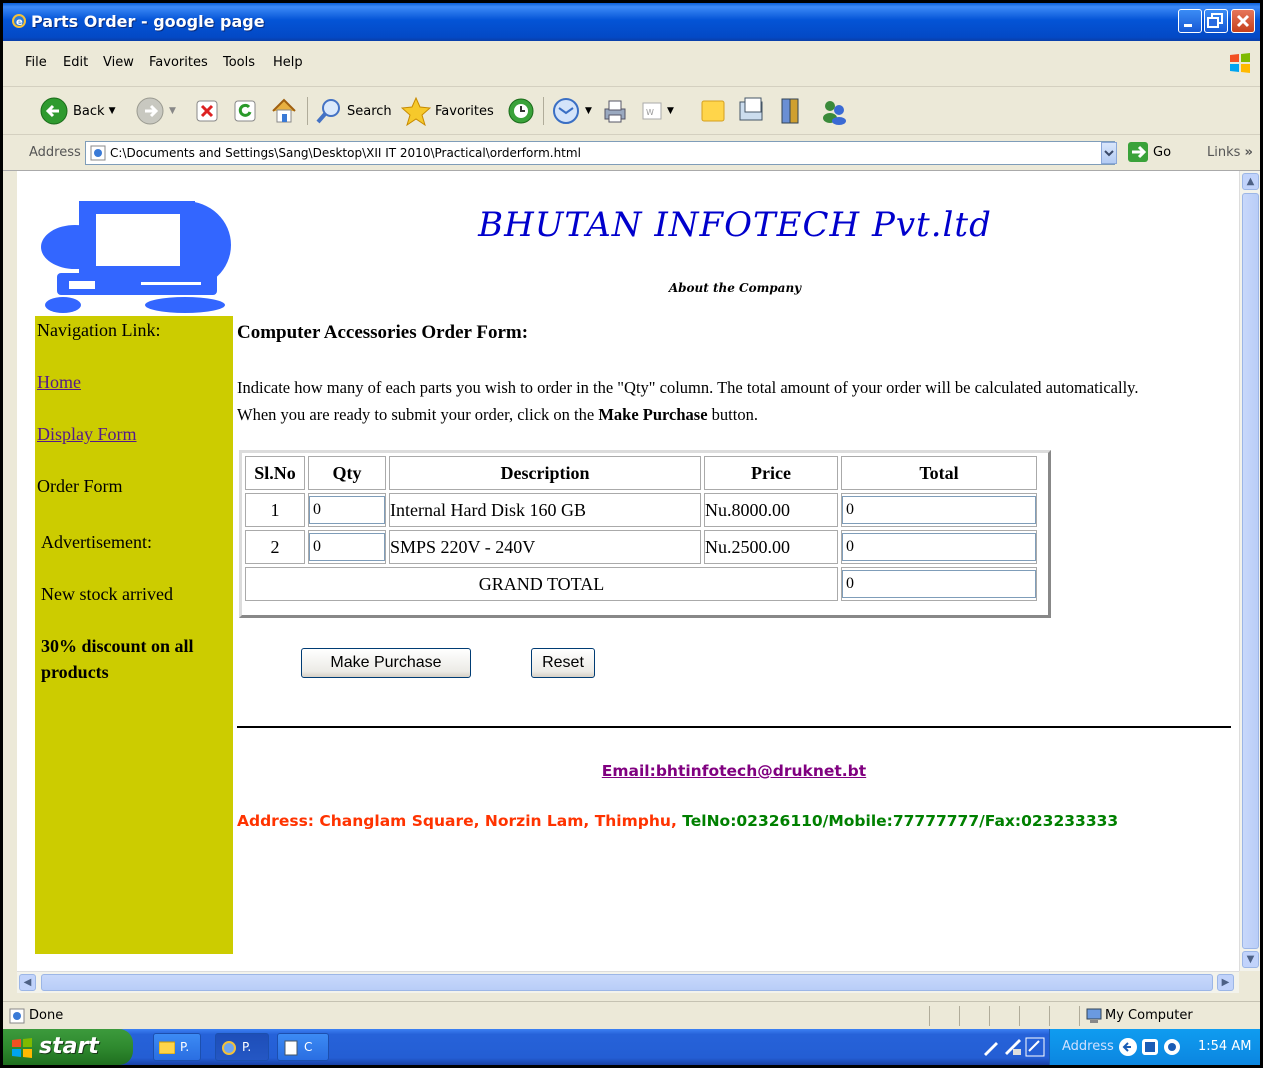 This screenshot has width=1263, height=1068. I want to click on scroll-right-icon: ▶, so click(1225, 982).